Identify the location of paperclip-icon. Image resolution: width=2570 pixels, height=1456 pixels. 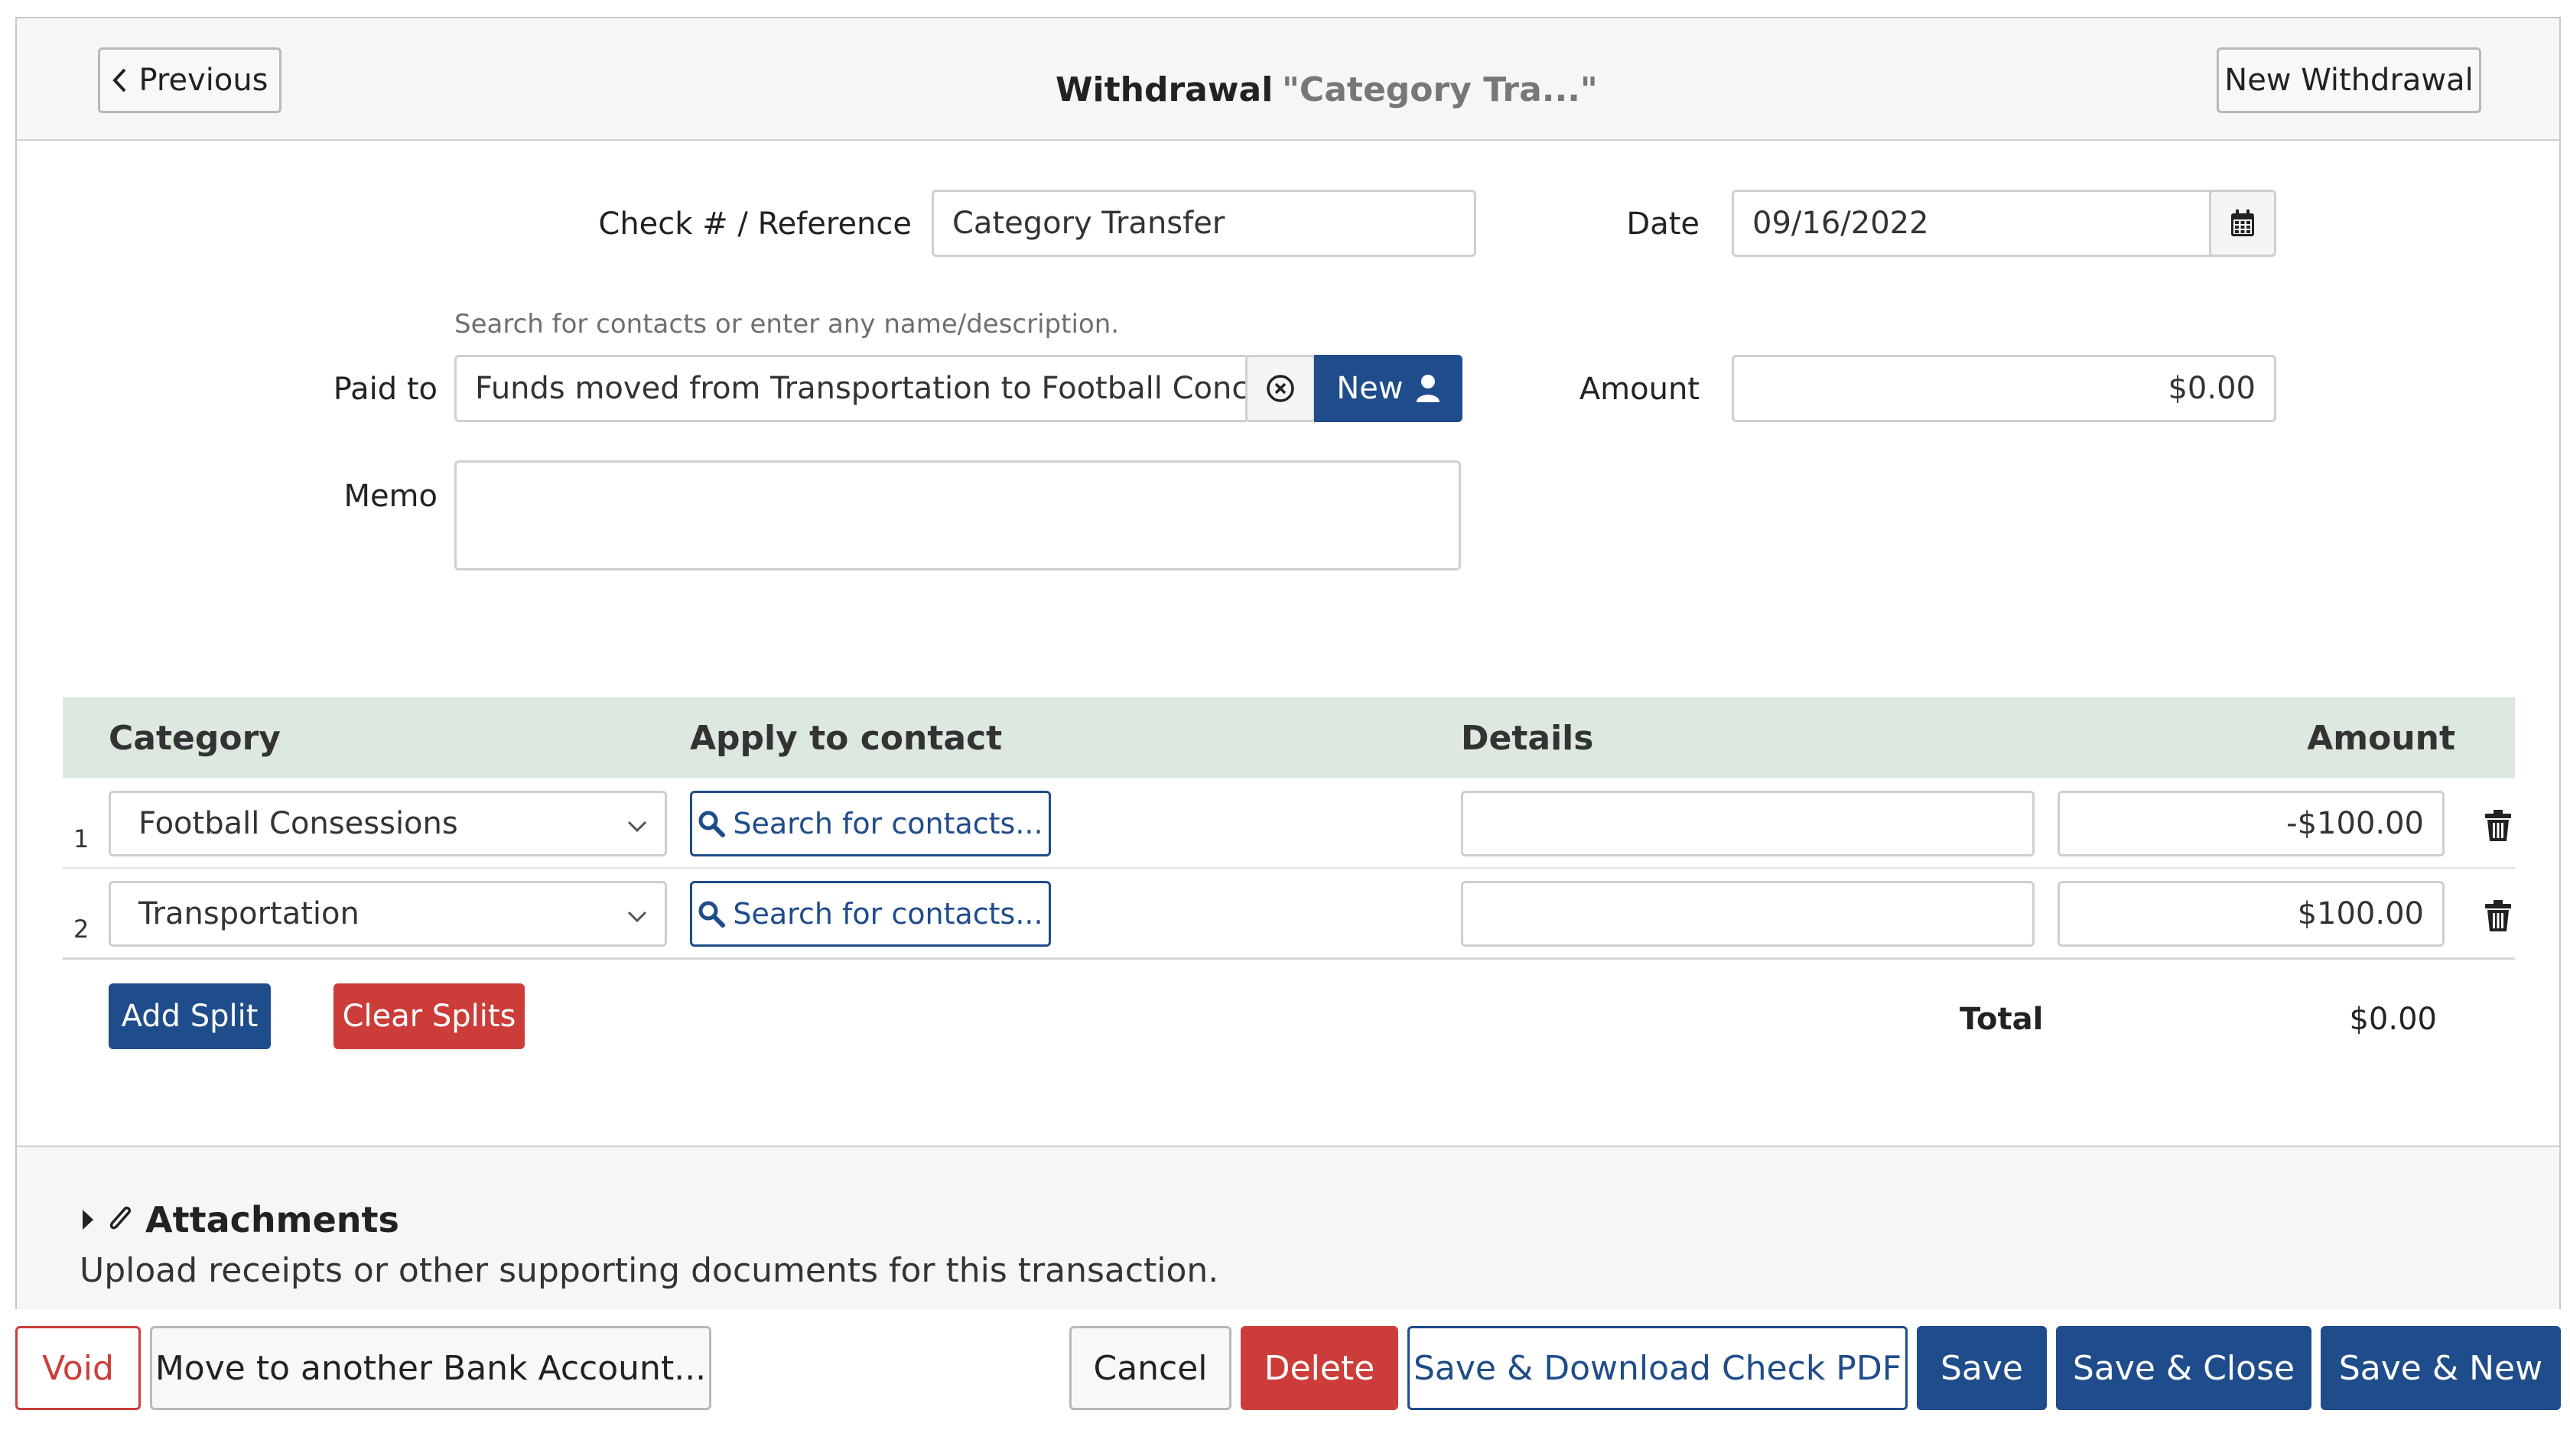
(120, 1220).